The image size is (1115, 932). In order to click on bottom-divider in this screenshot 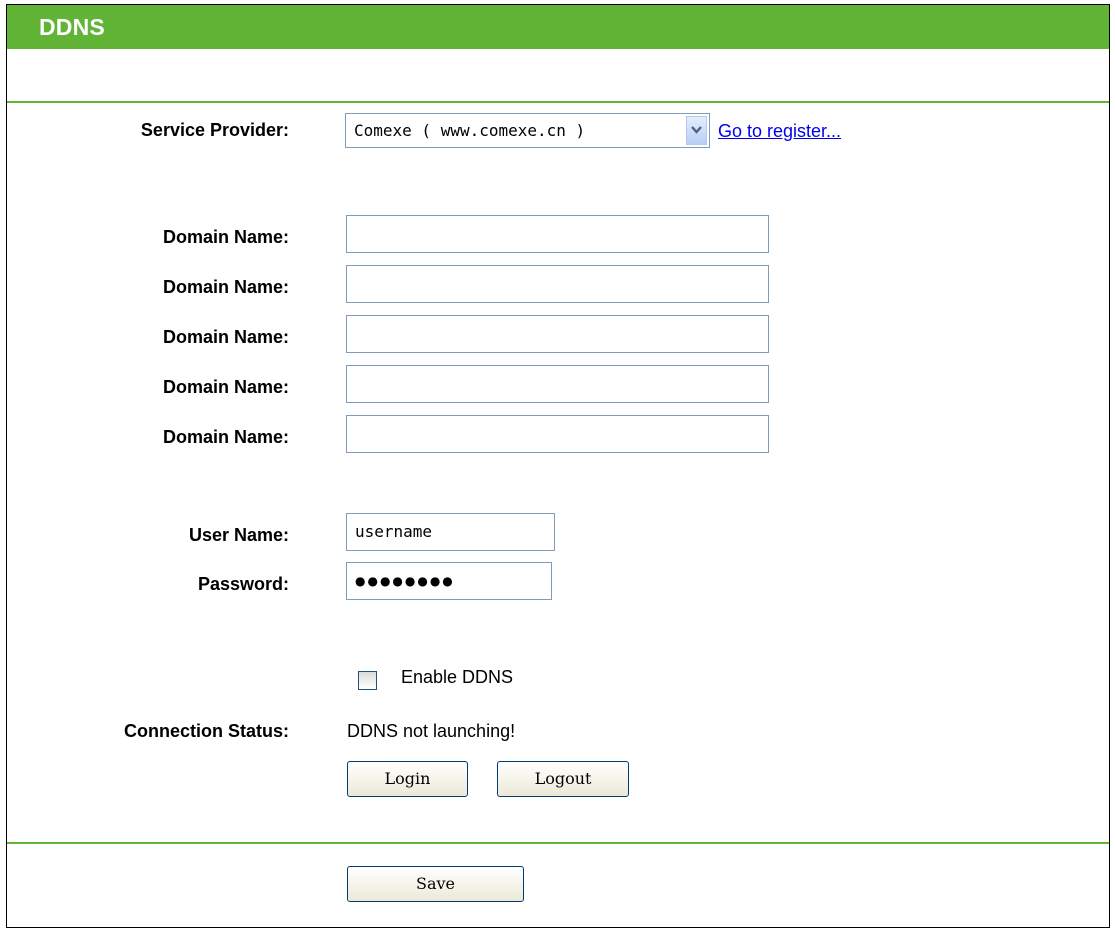, I will do `click(558, 843)`.